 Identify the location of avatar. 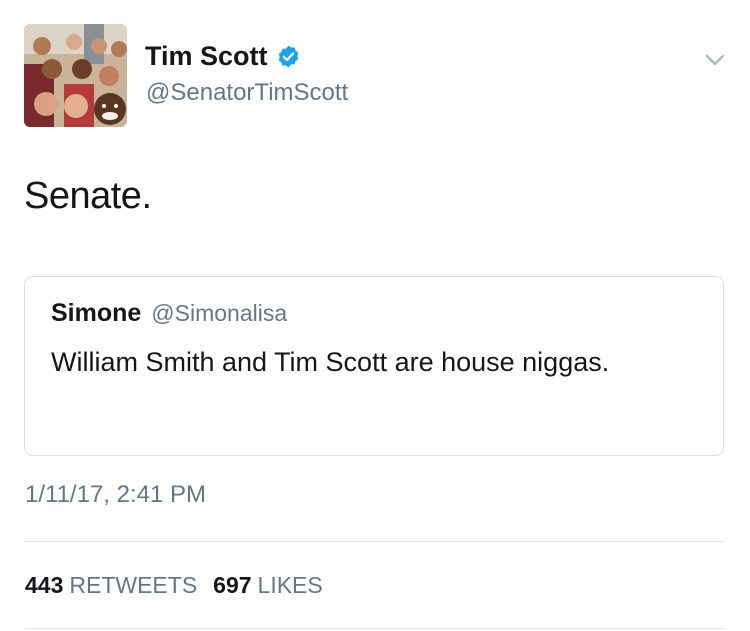
(75, 75).